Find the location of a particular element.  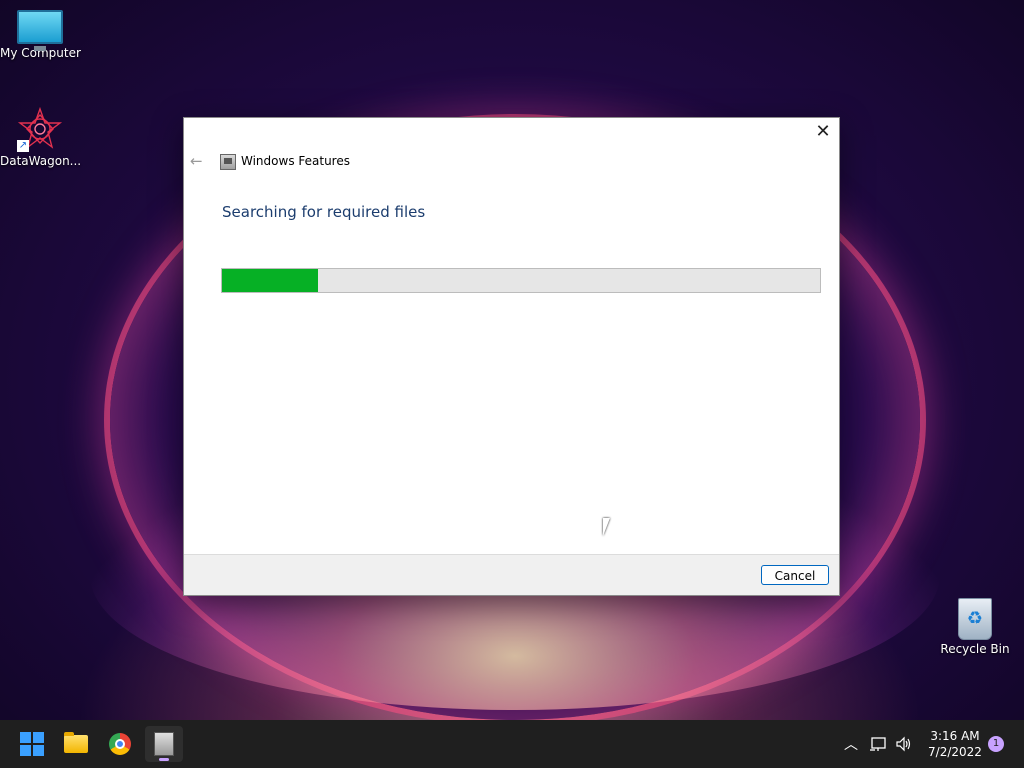

datawagon-logo-icon: ↗ is located at coordinates (40, 129).